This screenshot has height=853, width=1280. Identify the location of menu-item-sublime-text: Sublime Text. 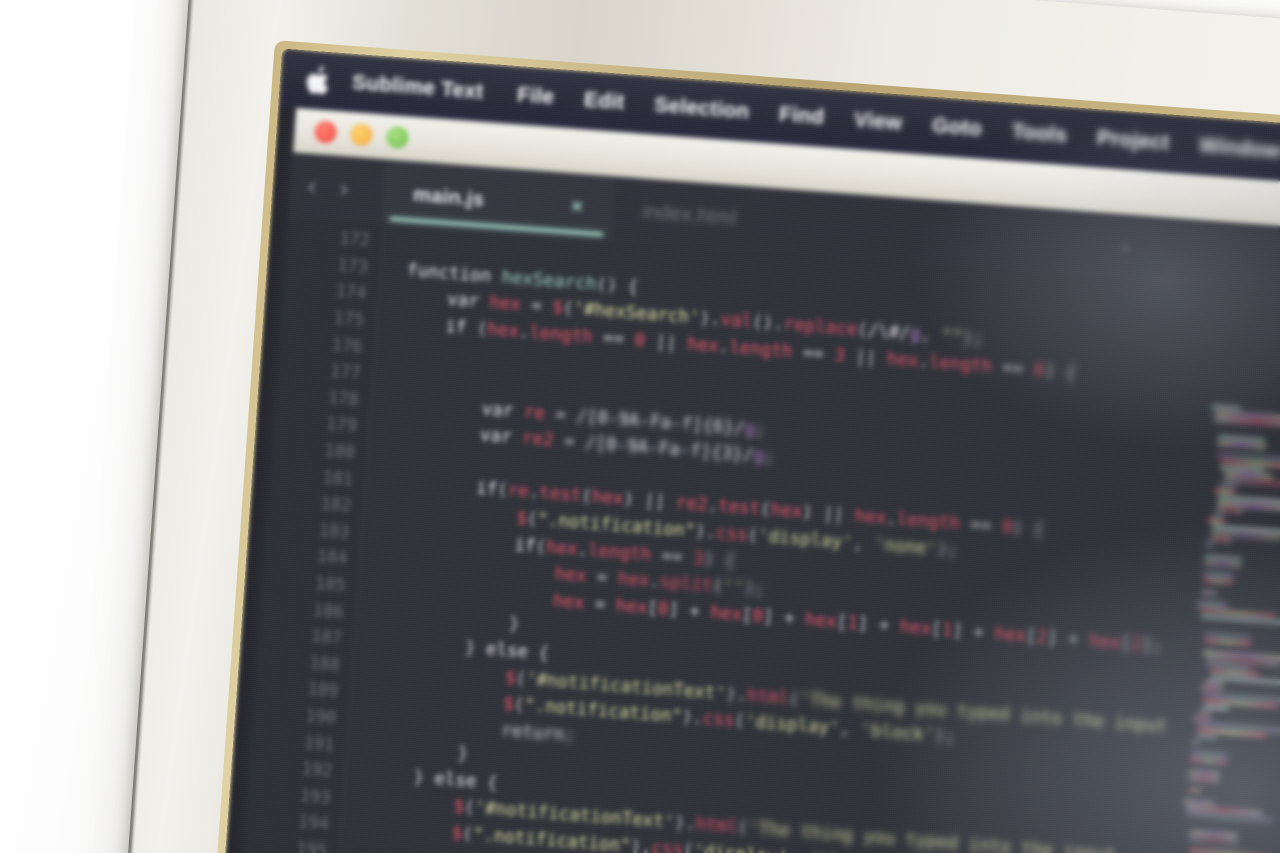
(417, 88).